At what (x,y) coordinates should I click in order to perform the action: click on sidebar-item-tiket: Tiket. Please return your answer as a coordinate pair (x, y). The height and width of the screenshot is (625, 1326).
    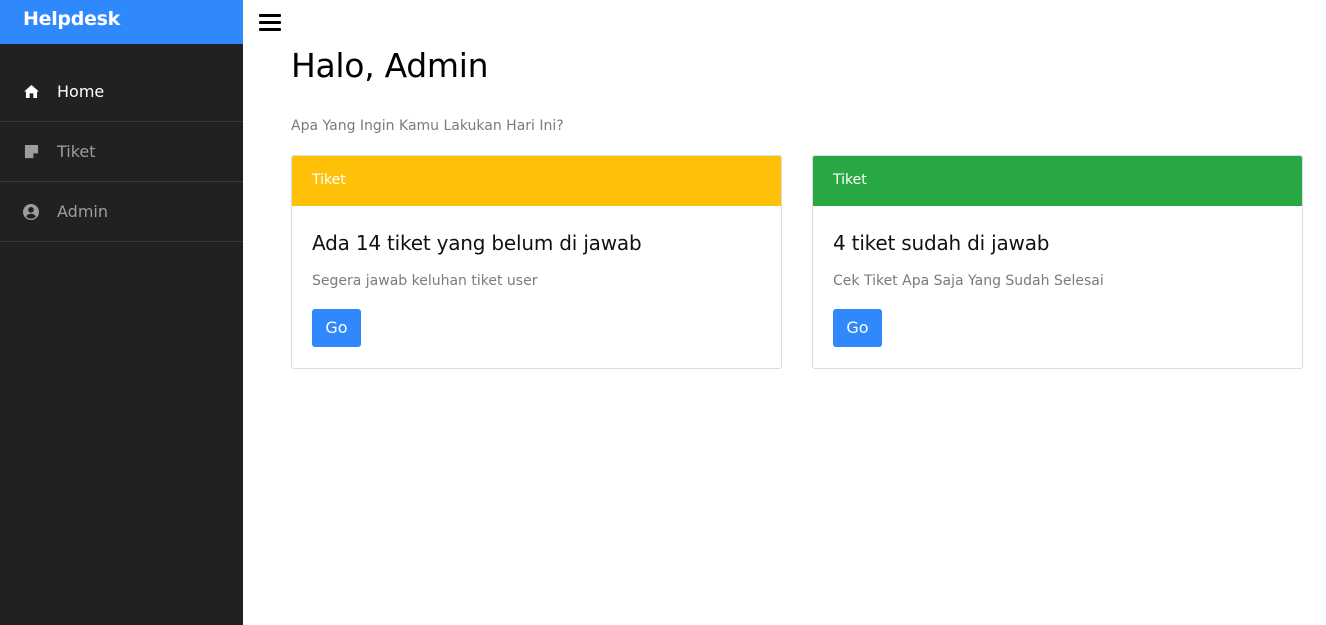
    Looking at the image, I should click on (121, 152).